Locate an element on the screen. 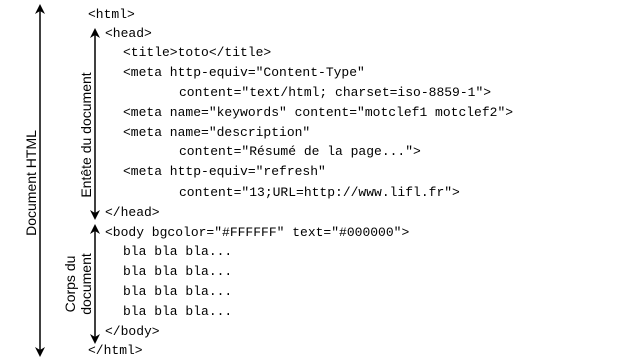  code-title: <title>toto</title> is located at coordinates (197, 52).